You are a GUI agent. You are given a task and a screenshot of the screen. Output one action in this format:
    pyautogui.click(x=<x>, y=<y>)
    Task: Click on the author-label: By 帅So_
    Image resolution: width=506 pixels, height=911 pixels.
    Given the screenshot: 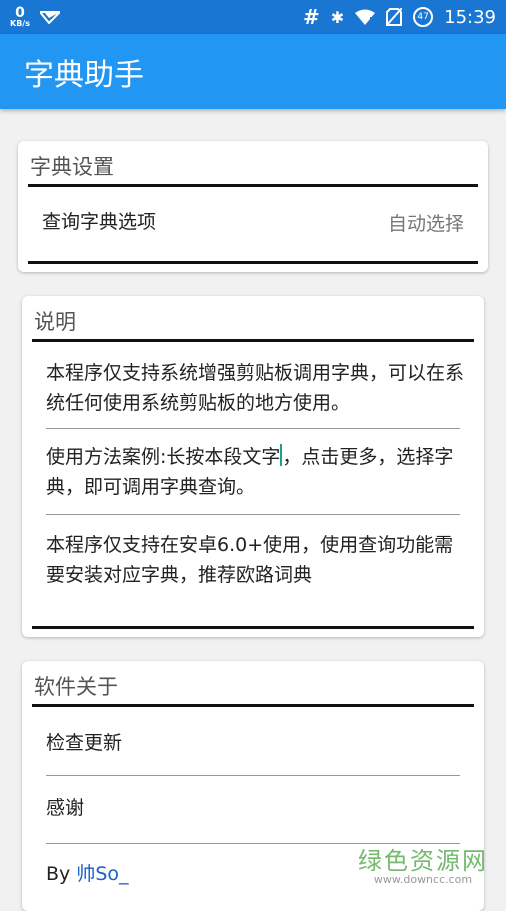 What is the action you would take?
    pyautogui.click(x=87, y=874)
    